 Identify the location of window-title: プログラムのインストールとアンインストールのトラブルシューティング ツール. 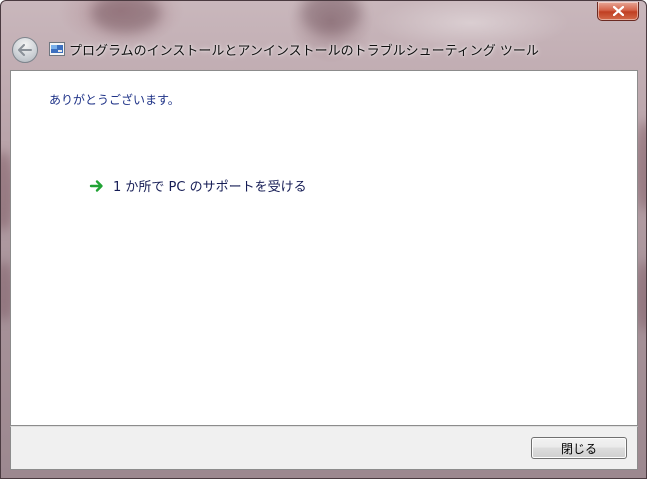
(304, 51).